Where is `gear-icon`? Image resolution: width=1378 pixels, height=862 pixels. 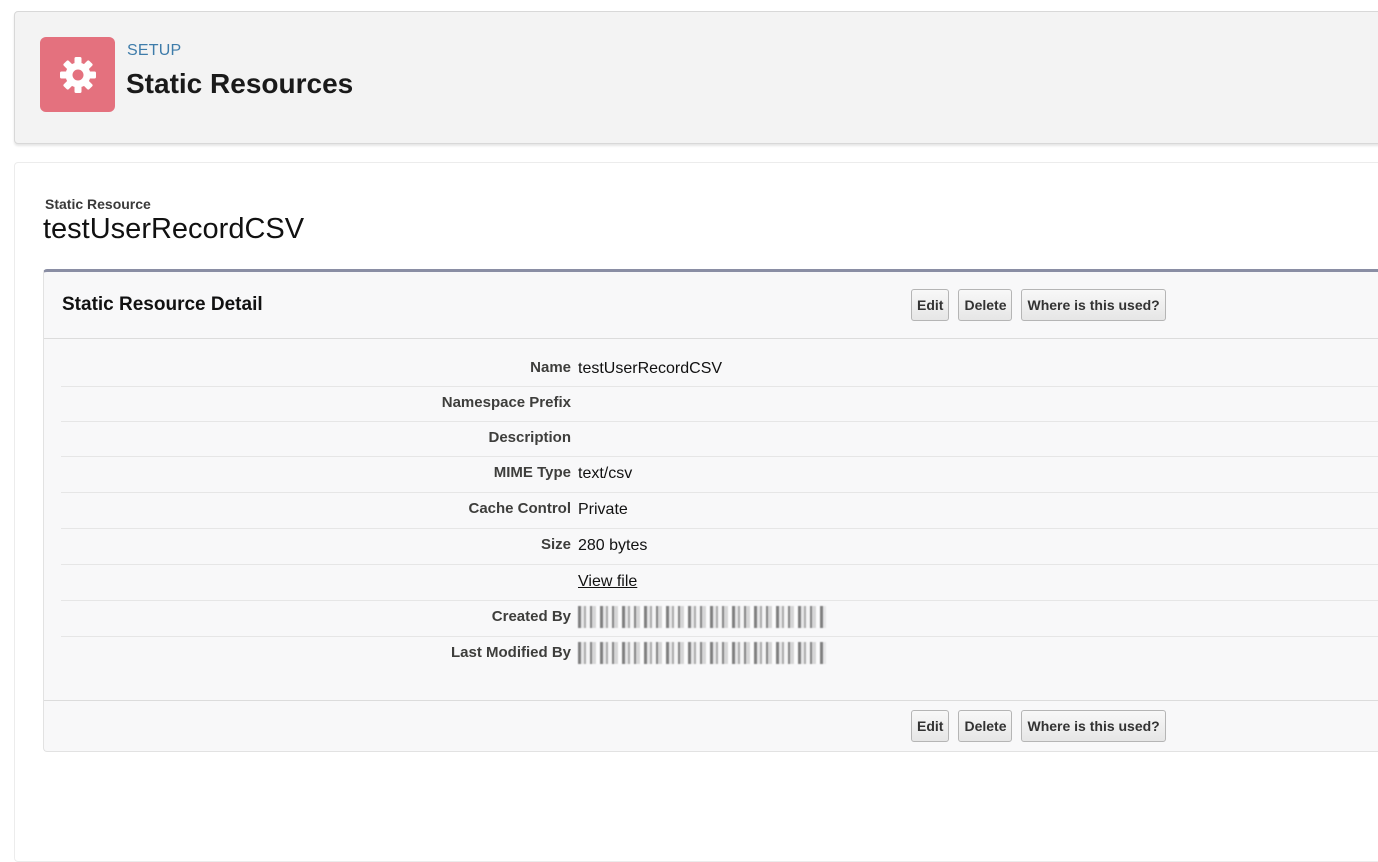 gear-icon is located at coordinates (77, 74).